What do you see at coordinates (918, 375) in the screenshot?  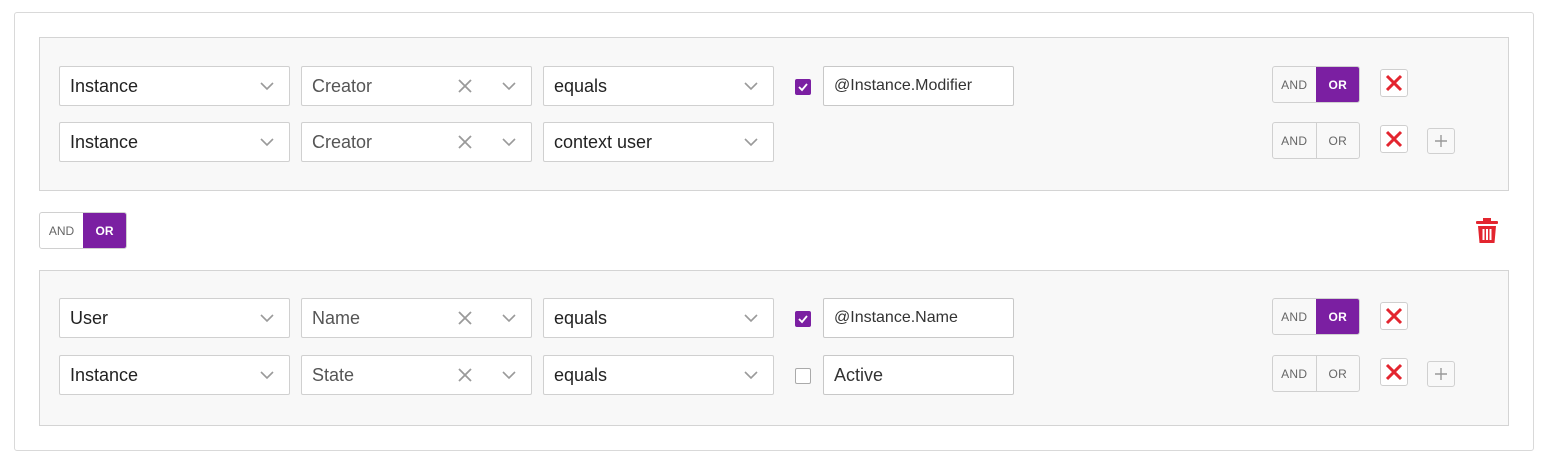 I see `value-input: Active` at bounding box center [918, 375].